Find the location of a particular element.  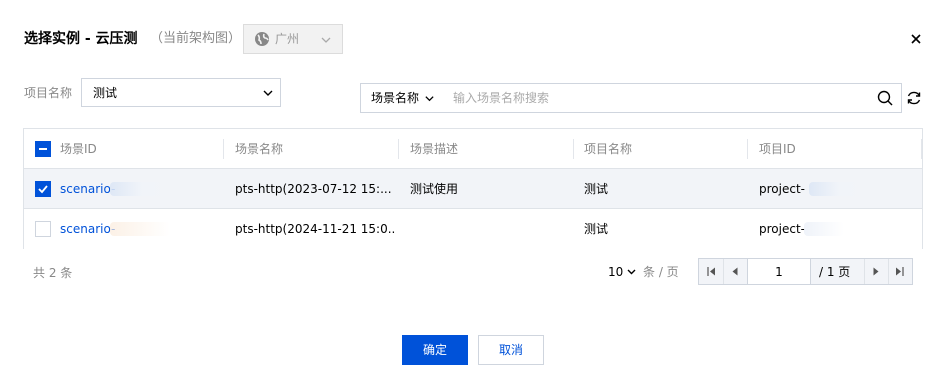

column-header-project-name: 项目名称 is located at coordinates (608, 149).